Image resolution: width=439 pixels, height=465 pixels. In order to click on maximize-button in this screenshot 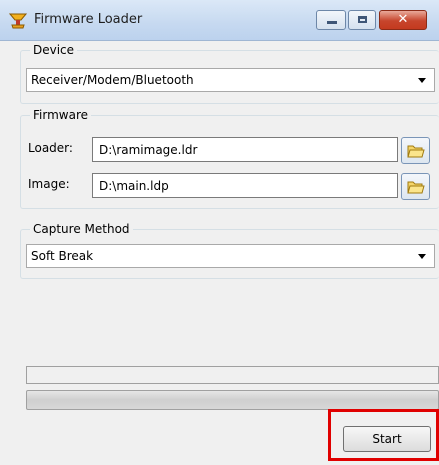, I will do `click(362, 20)`.